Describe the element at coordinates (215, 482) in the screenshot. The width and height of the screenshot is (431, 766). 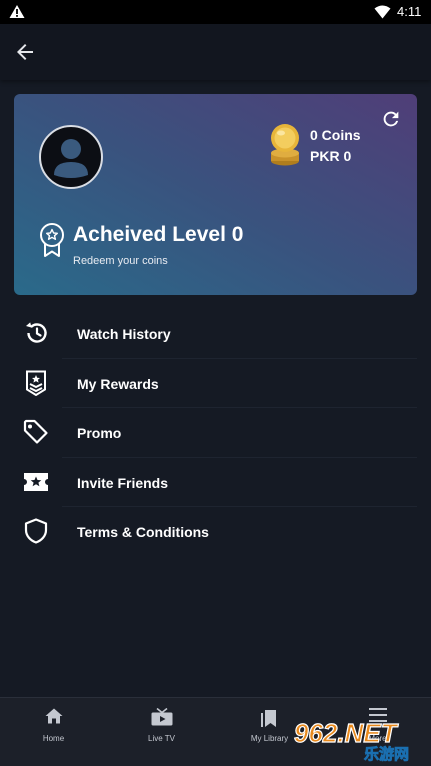
I see `menu-item-invite-friends: Invite Friends` at that location.